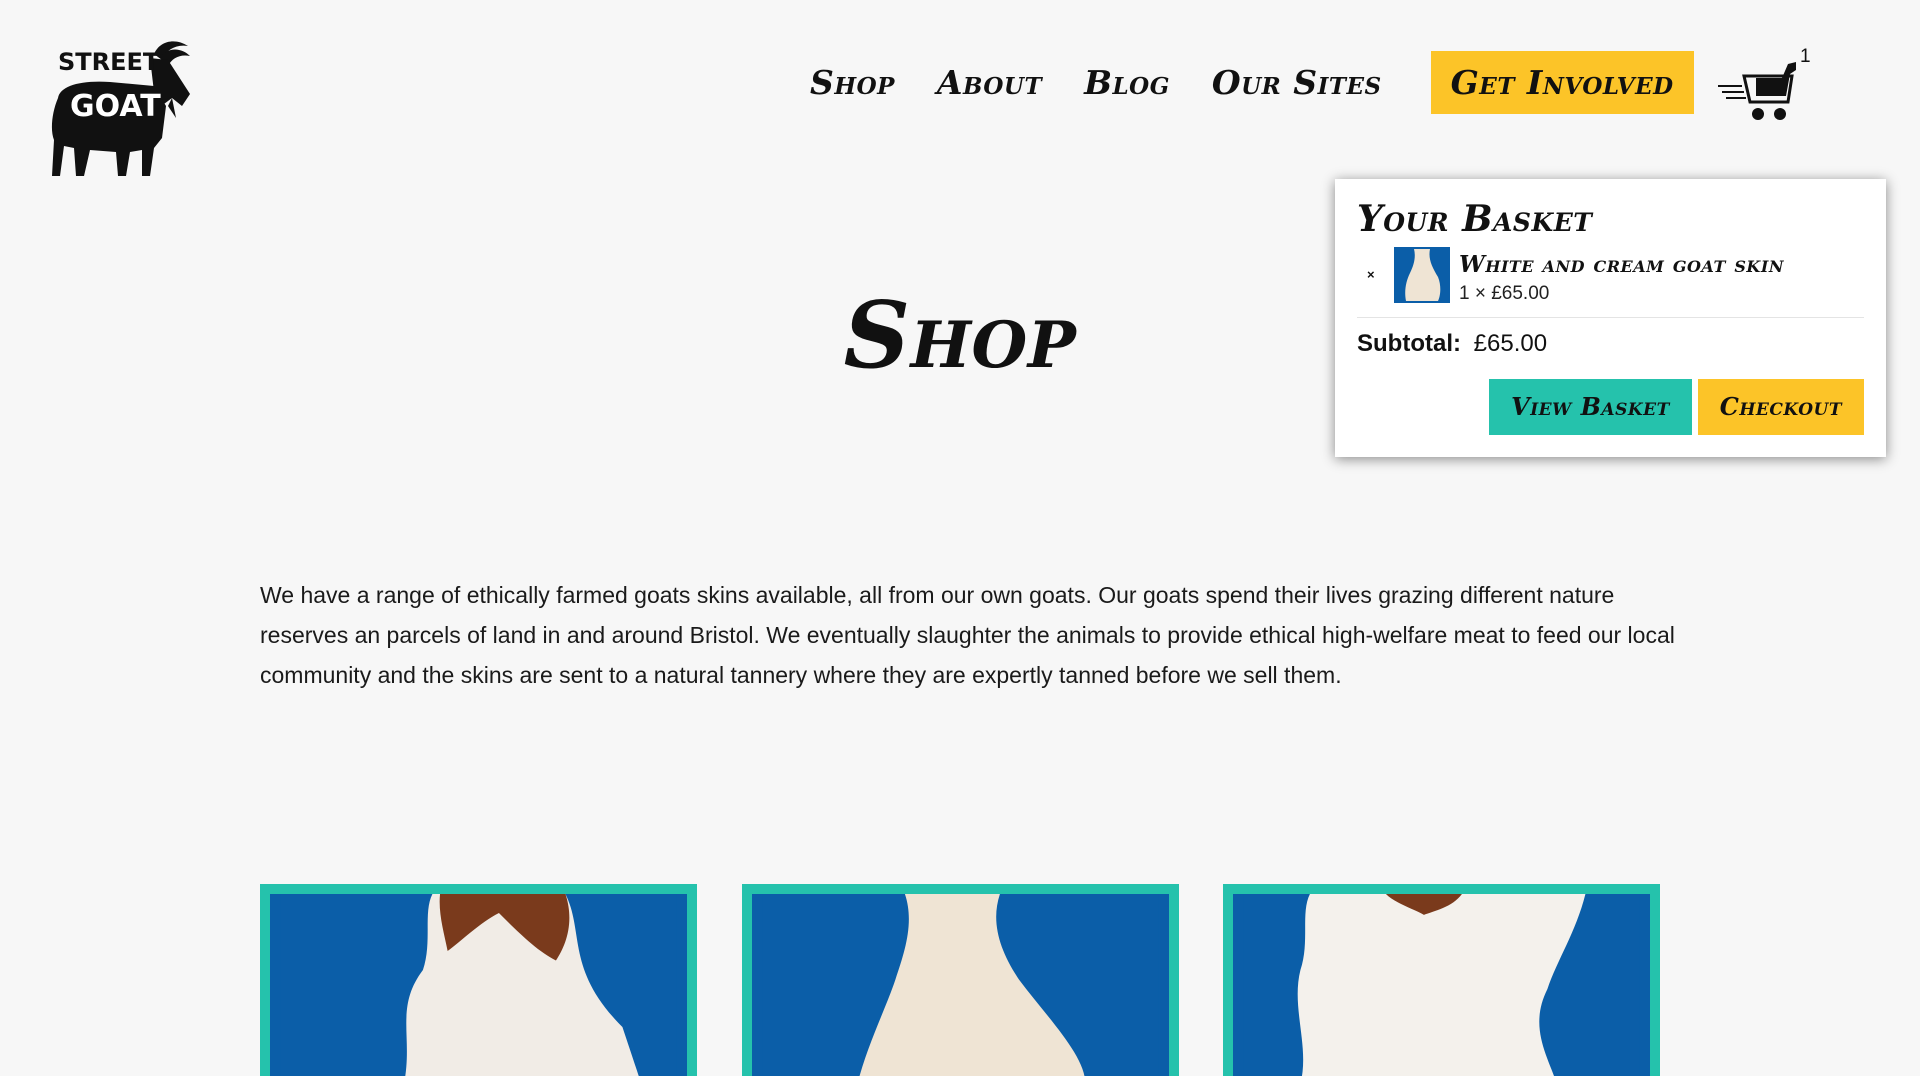 The image size is (1920, 1076). Describe the element at coordinates (1805, 56) in the screenshot. I see `cart-count-badge: 1` at that location.